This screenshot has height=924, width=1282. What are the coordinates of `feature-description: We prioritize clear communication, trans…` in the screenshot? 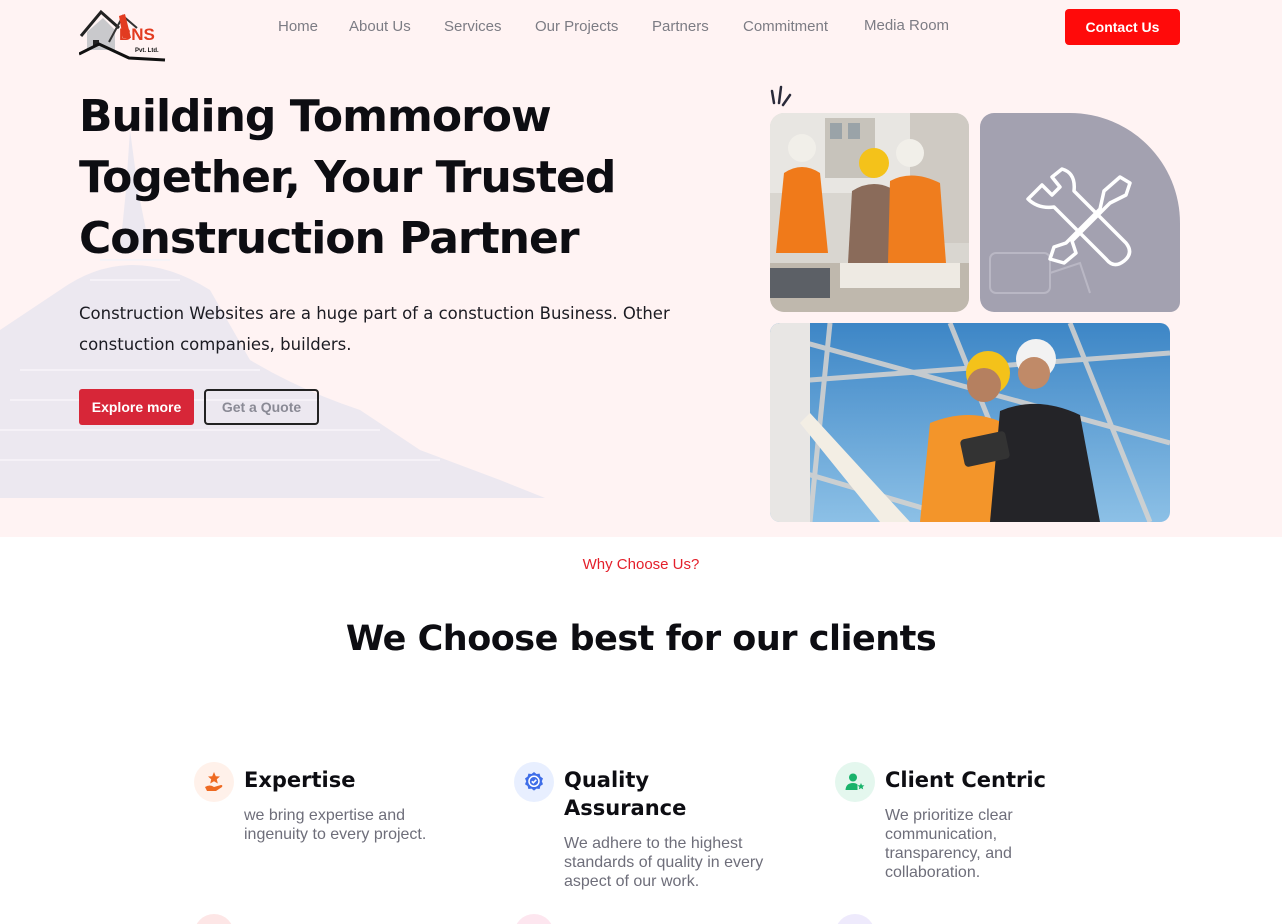 It's located at (949, 844).